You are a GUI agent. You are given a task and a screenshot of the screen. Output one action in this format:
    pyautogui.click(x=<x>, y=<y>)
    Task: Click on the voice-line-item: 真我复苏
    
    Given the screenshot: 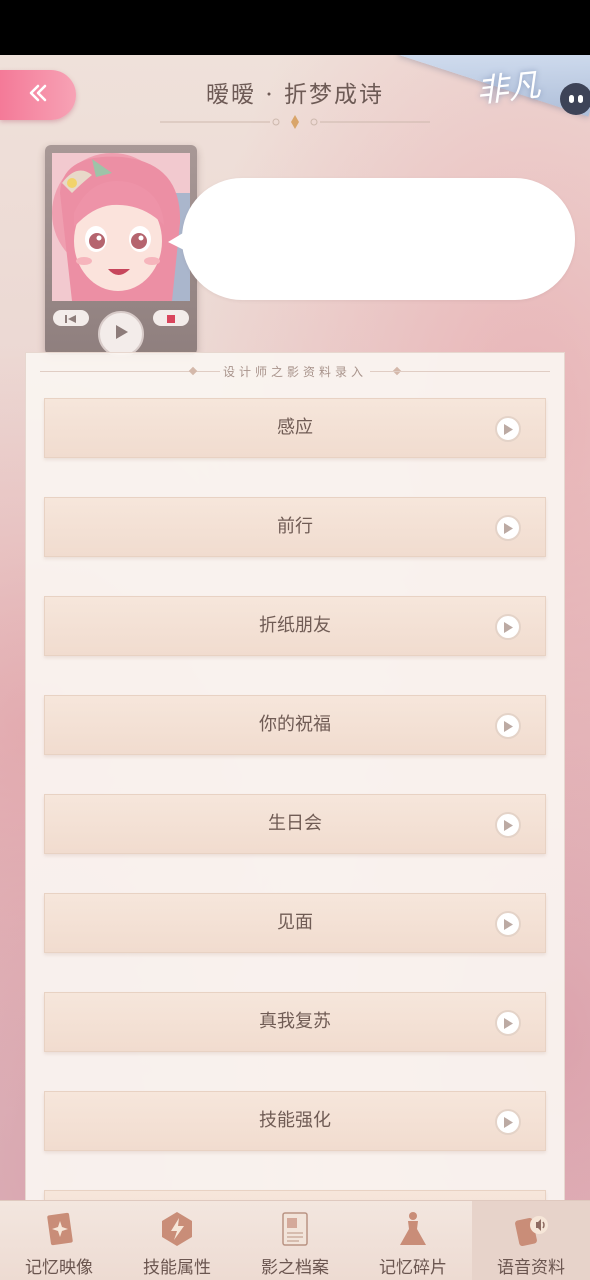 What is the action you would take?
    pyautogui.click(x=295, y=1022)
    